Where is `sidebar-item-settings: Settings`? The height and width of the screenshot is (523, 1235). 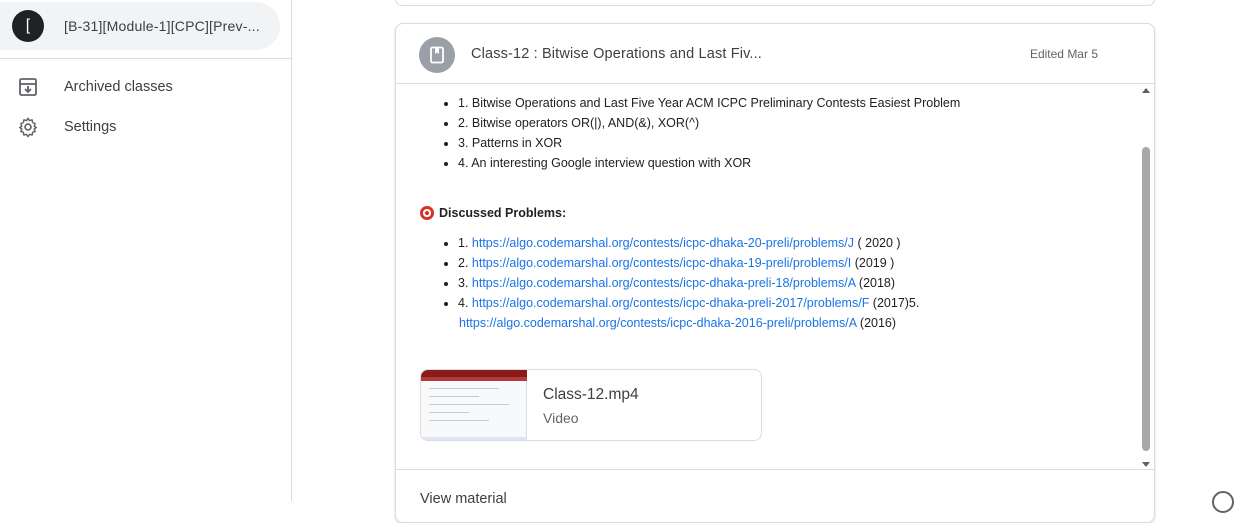 sidebar-item-settings: Settings is located at coordinates (140, 127).